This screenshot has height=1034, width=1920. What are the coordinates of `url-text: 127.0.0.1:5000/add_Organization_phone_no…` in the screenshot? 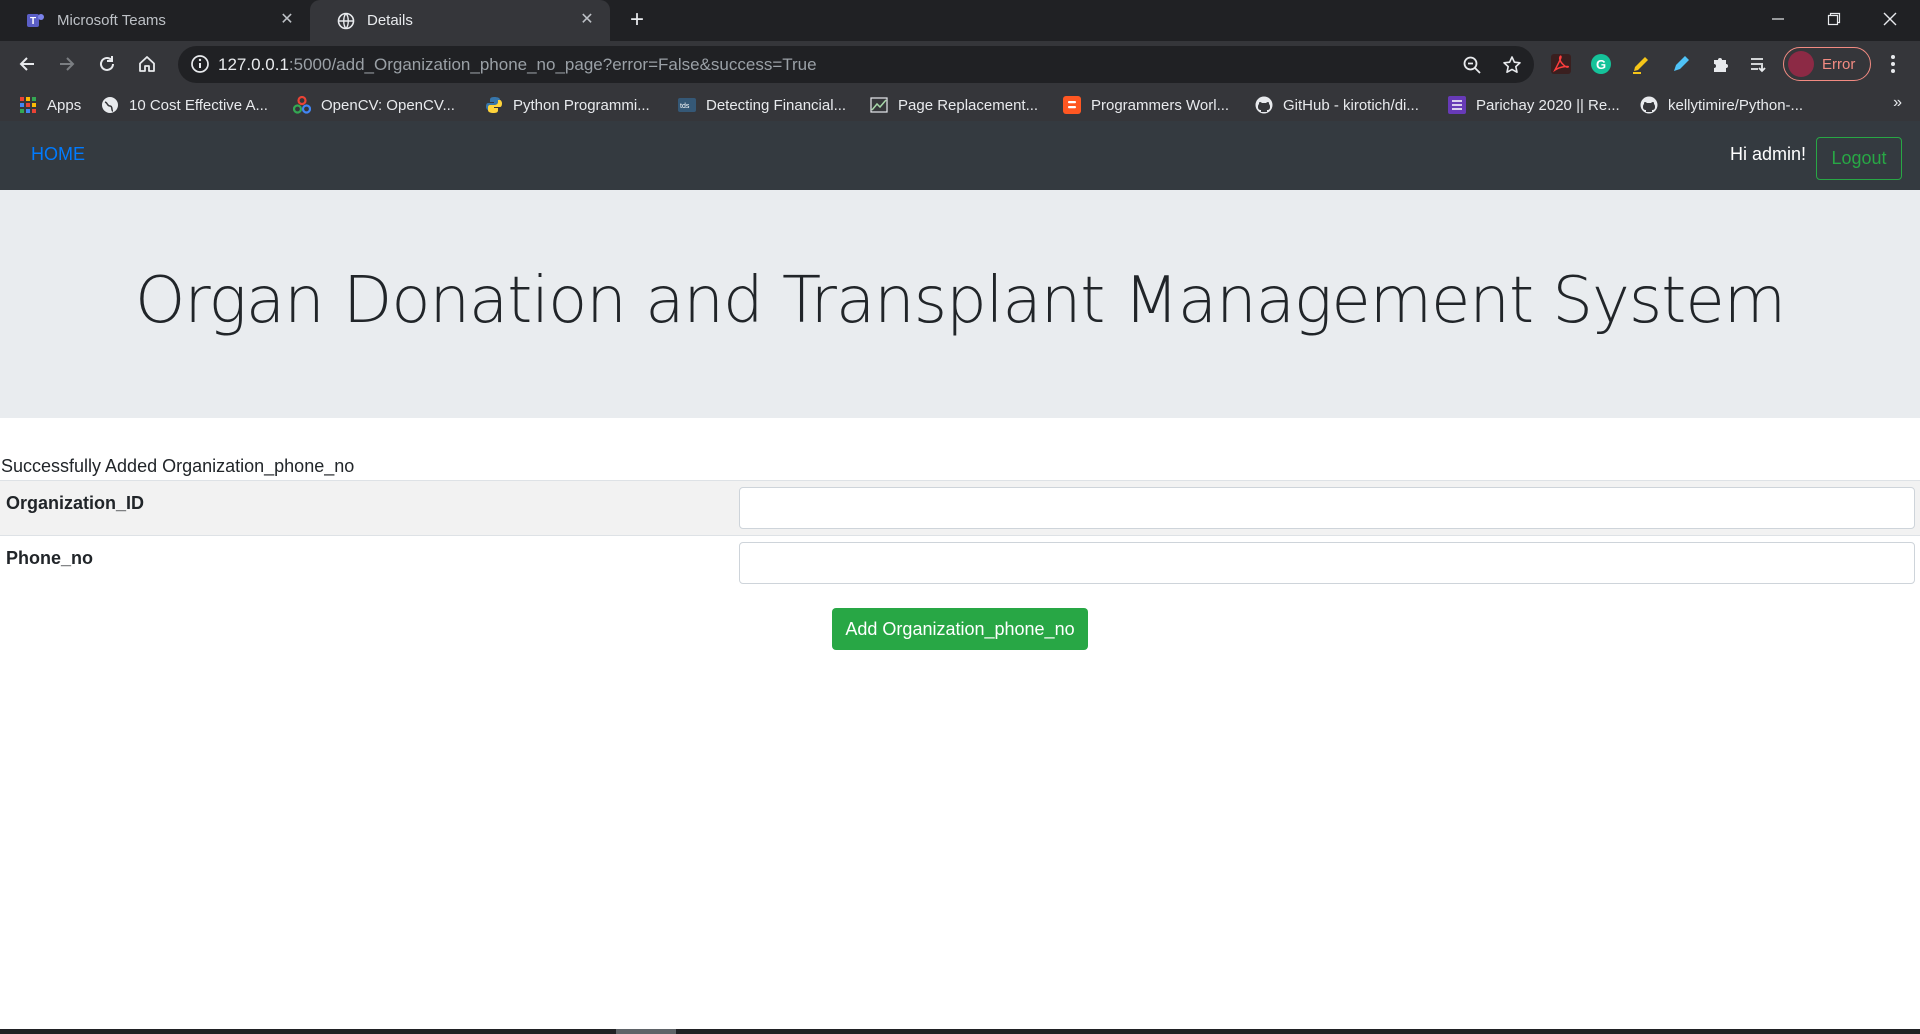 It's located at (517, 65).